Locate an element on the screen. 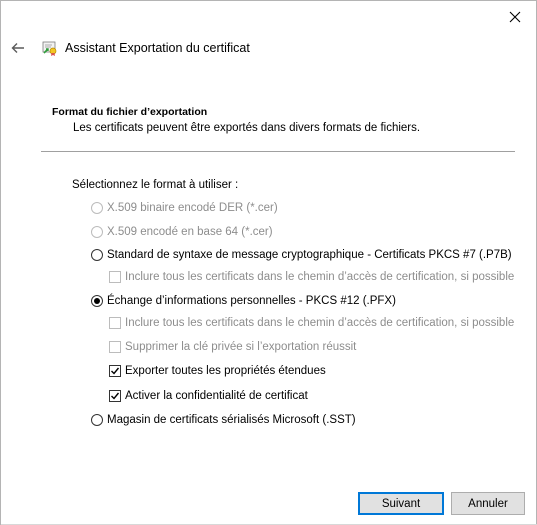  checkbox-certificate-privacy is located at coordinates (115, 396).